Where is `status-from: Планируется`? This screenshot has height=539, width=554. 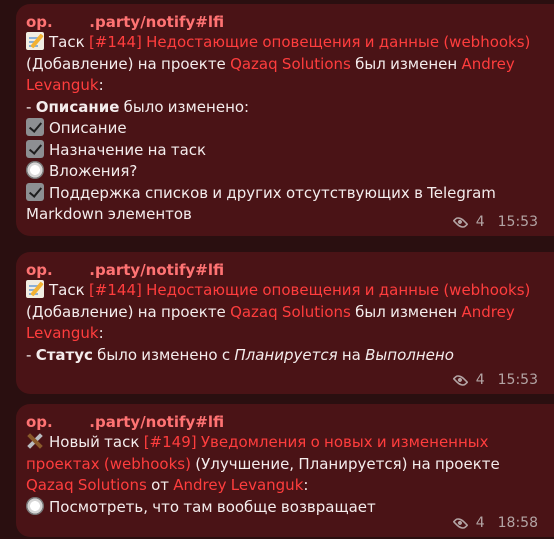
status-from: Планируется is located at coordinates (286, 354).